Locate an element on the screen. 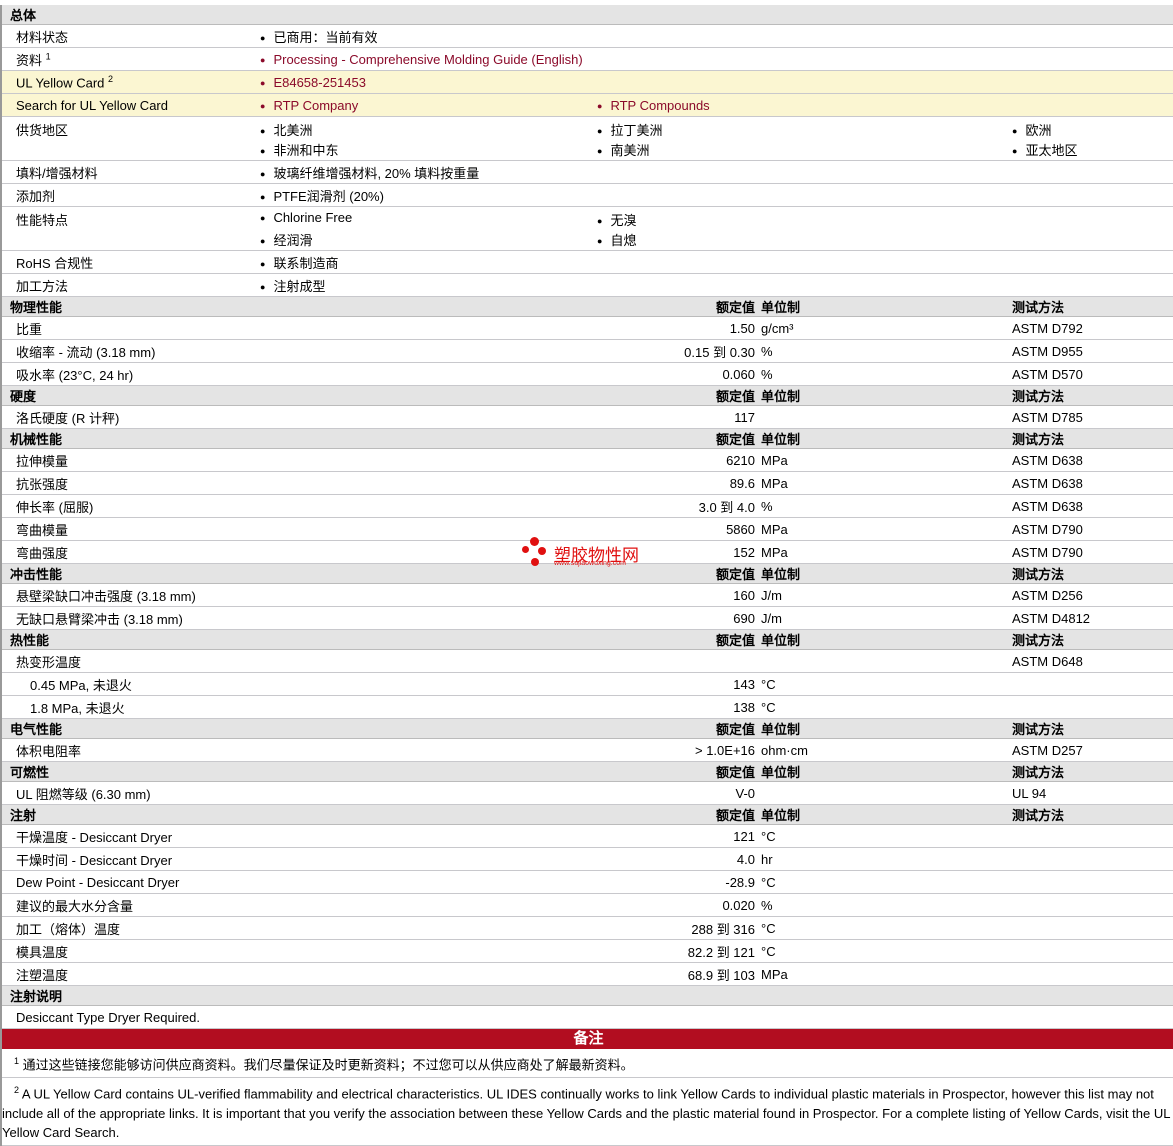 Image resolution: width=1173 pixels, height=1146 pixels. general-row: 添加剂 PTFE润滑剂 (20%) is located at coordinates (587, 195).